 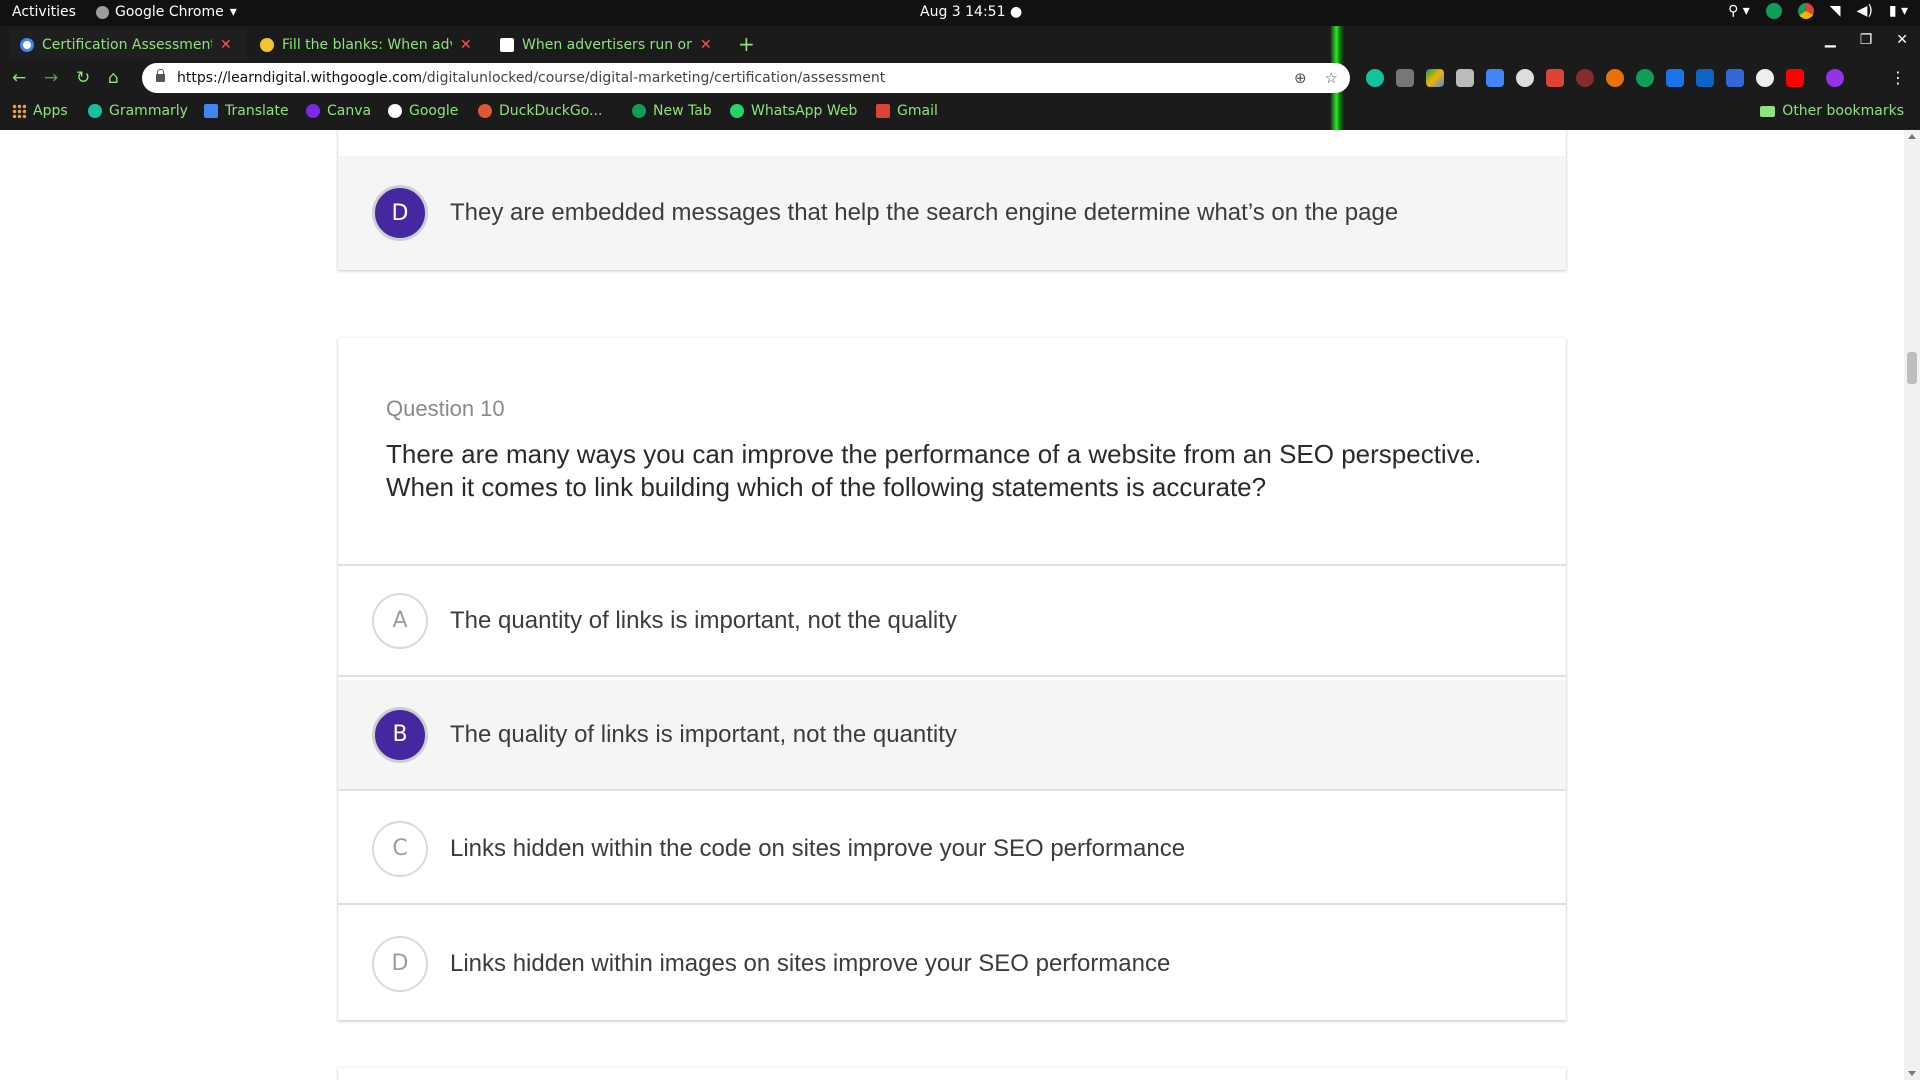 What do you see at coordinates (148, 111) in the screenshot?
I see `bookmark-label: Grammarly` at bounding box center [148, 111].